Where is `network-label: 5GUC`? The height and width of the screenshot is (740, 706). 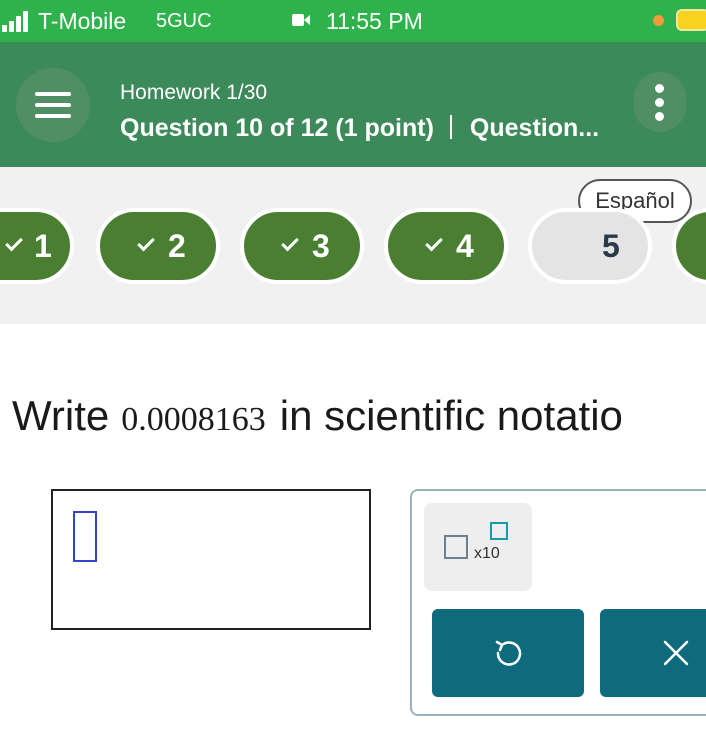
network-label: 5GUC is located at coordinates (184, 21).